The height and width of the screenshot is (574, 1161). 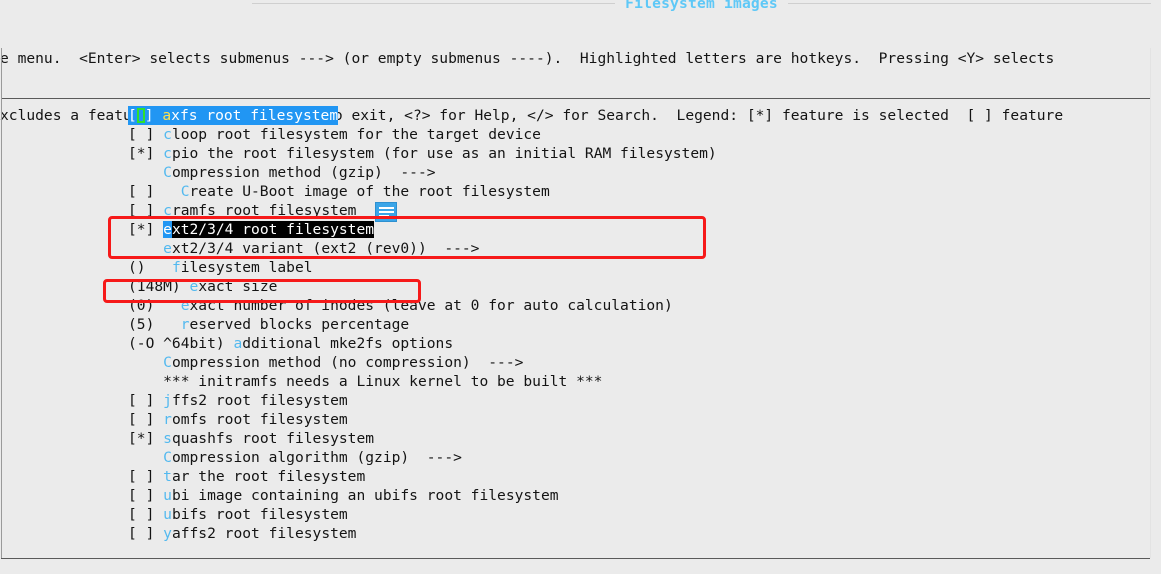 I want to click on menu-item-label: xfs root filesystem, so click(x=255, y=115).